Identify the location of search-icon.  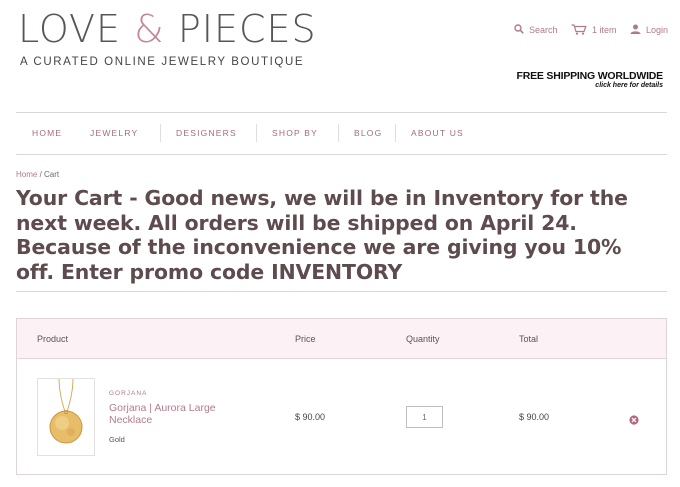
(519, 30).